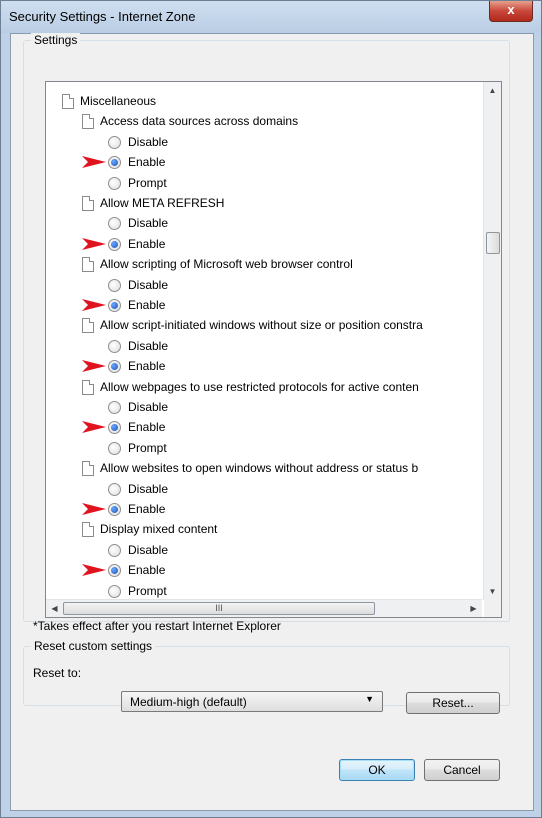 This screenshot has height=818, width=542. Describe the element at coordinates (56, 40) in the screenshot. I see `settings-group-label: Settings` at that location.